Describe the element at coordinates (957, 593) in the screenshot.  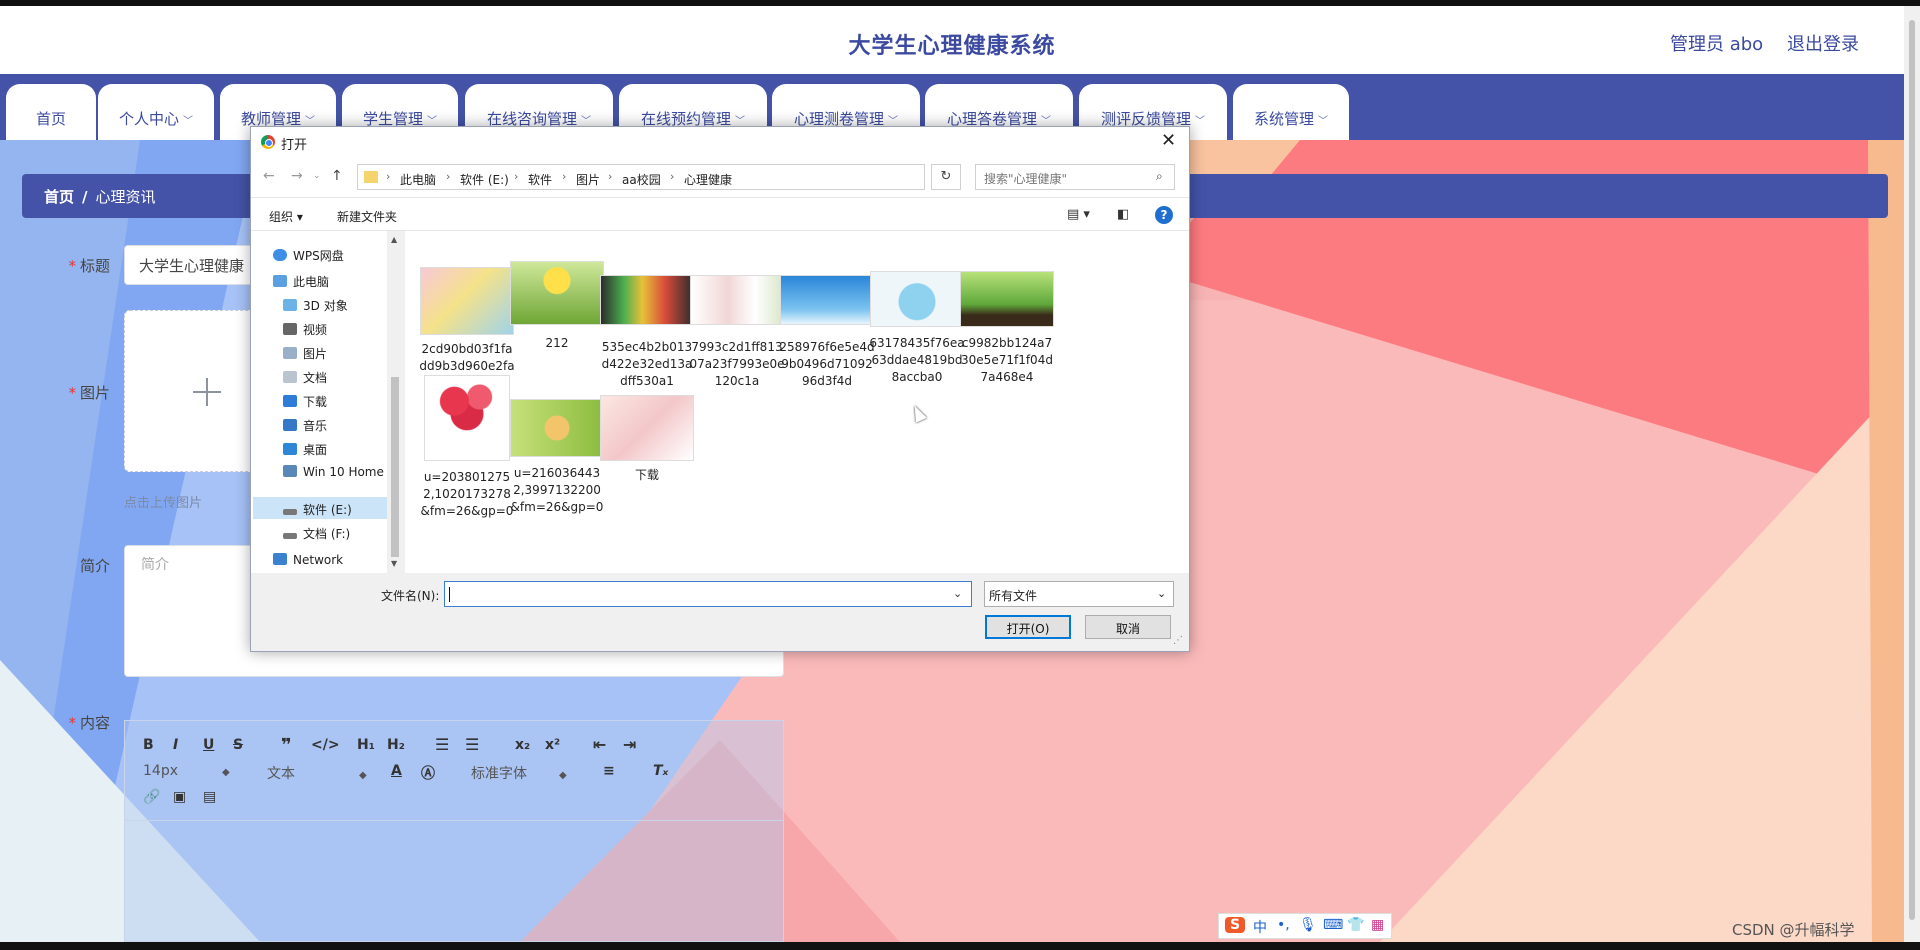
I see `chevron-down-icon: ⌄` at that location.